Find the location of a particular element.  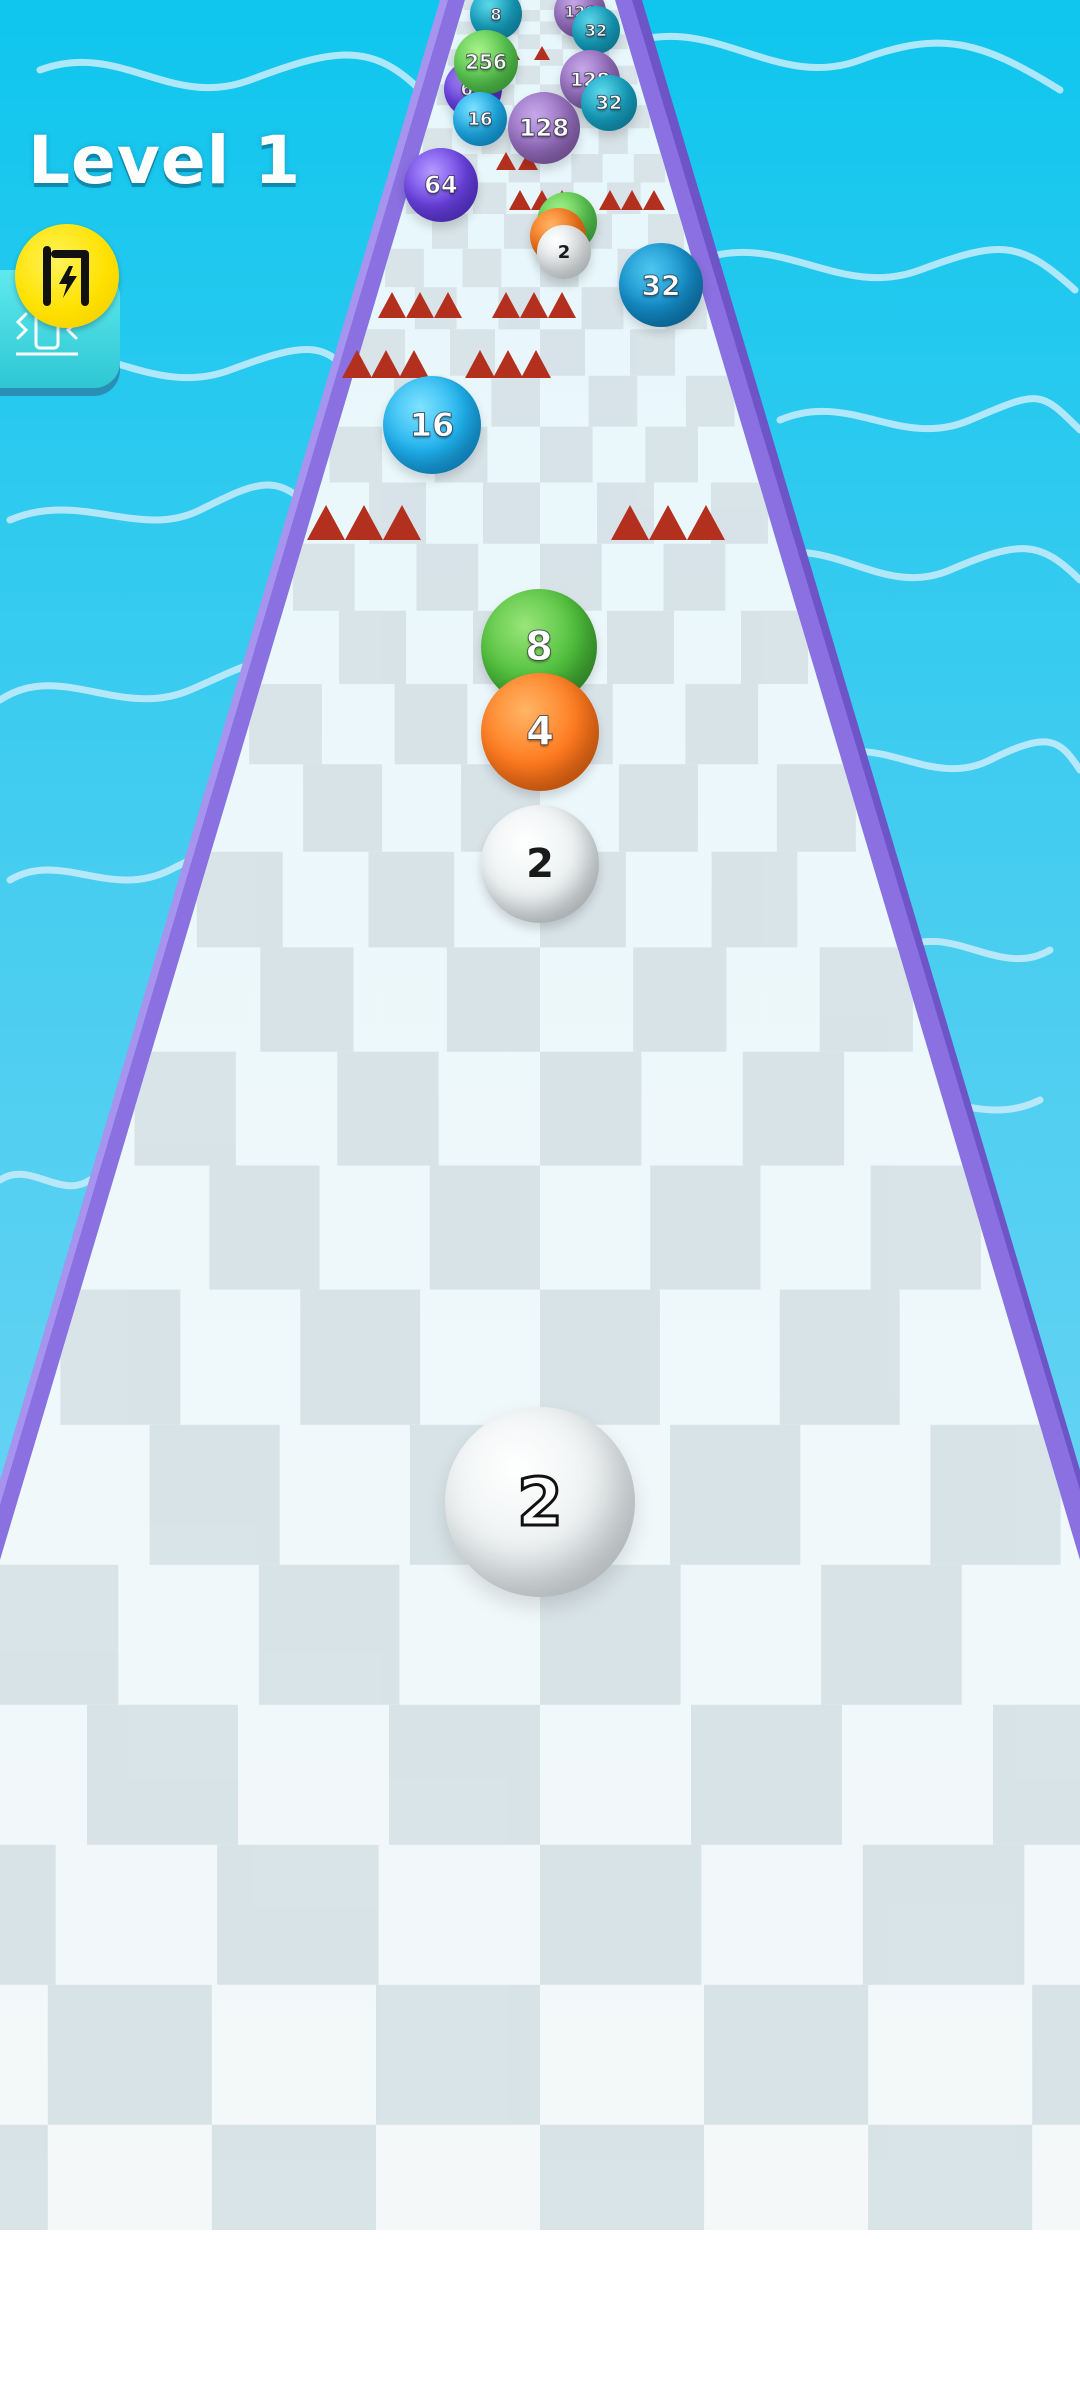

ball-4: 4 is located at coordinates (540, 732).